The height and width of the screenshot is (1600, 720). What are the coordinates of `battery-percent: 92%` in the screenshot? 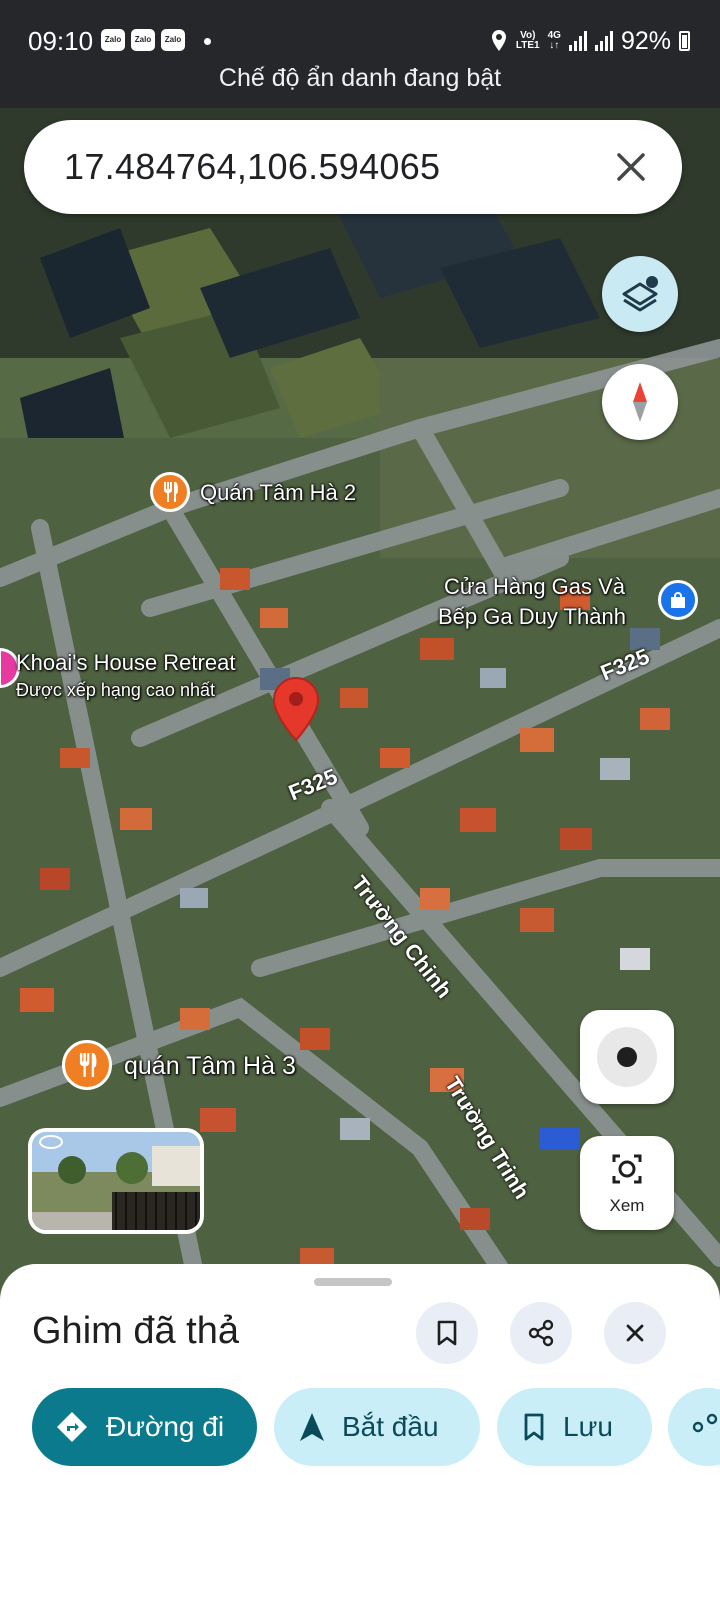 It's located at (645, 40).